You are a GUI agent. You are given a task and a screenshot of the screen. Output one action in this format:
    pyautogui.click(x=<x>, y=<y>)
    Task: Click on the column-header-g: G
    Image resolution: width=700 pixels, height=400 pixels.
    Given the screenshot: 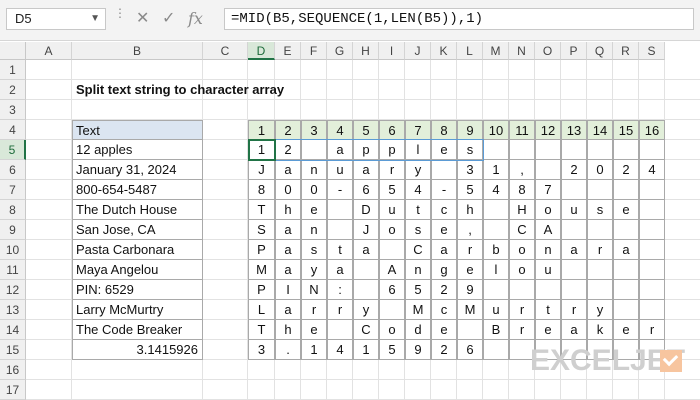 What is the action you would take?
    pyautogui.click(x=340, y=51)
    